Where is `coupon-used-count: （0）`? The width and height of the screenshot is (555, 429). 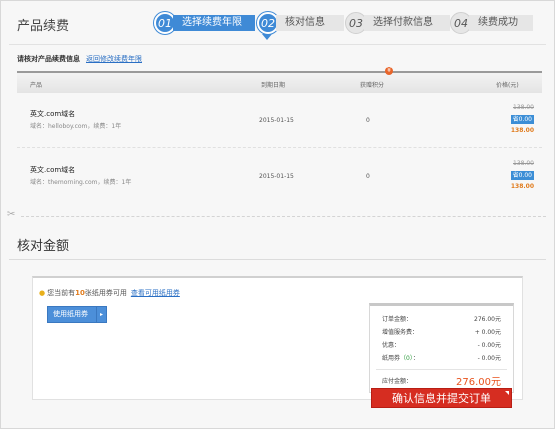
coupon-used-count: （0） is located at coordinates (406, 358).